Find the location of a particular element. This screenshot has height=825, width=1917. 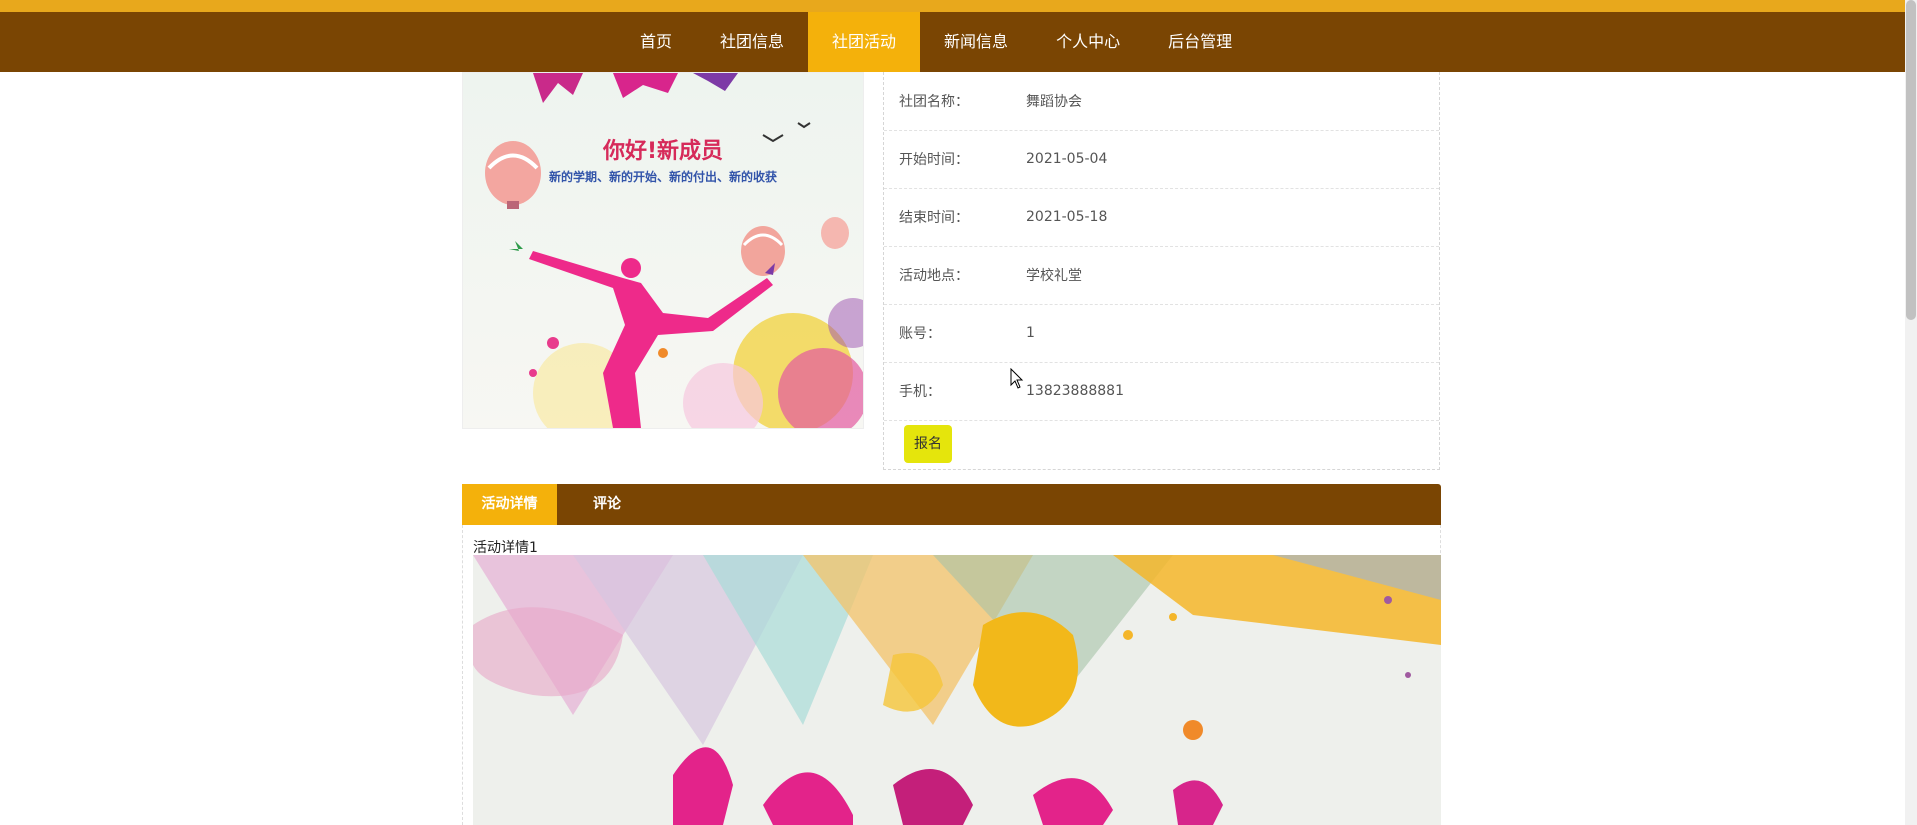

activity-poster-image: 你好!新成员 新的学期、新的开始、新的付出、新的收获 is located at coordinates (663, 250).